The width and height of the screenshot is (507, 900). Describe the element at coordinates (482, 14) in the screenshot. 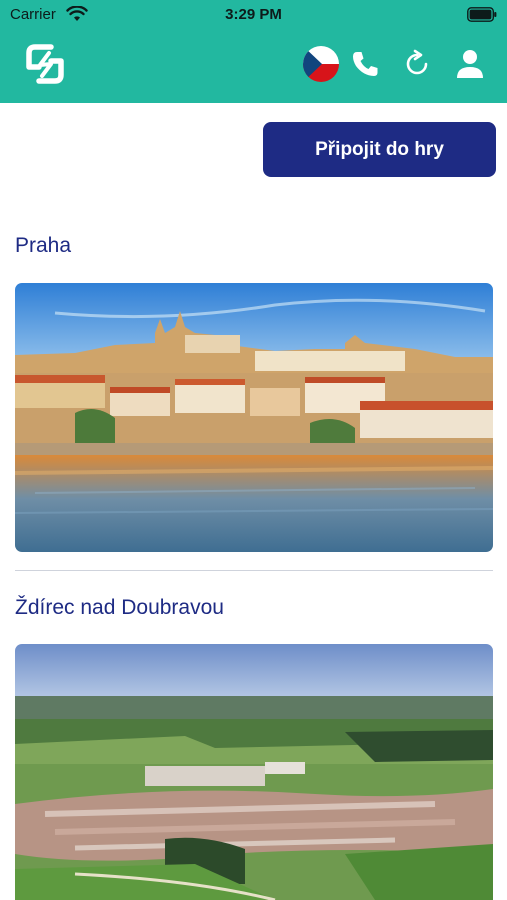

I see `battery-icon` at that location.